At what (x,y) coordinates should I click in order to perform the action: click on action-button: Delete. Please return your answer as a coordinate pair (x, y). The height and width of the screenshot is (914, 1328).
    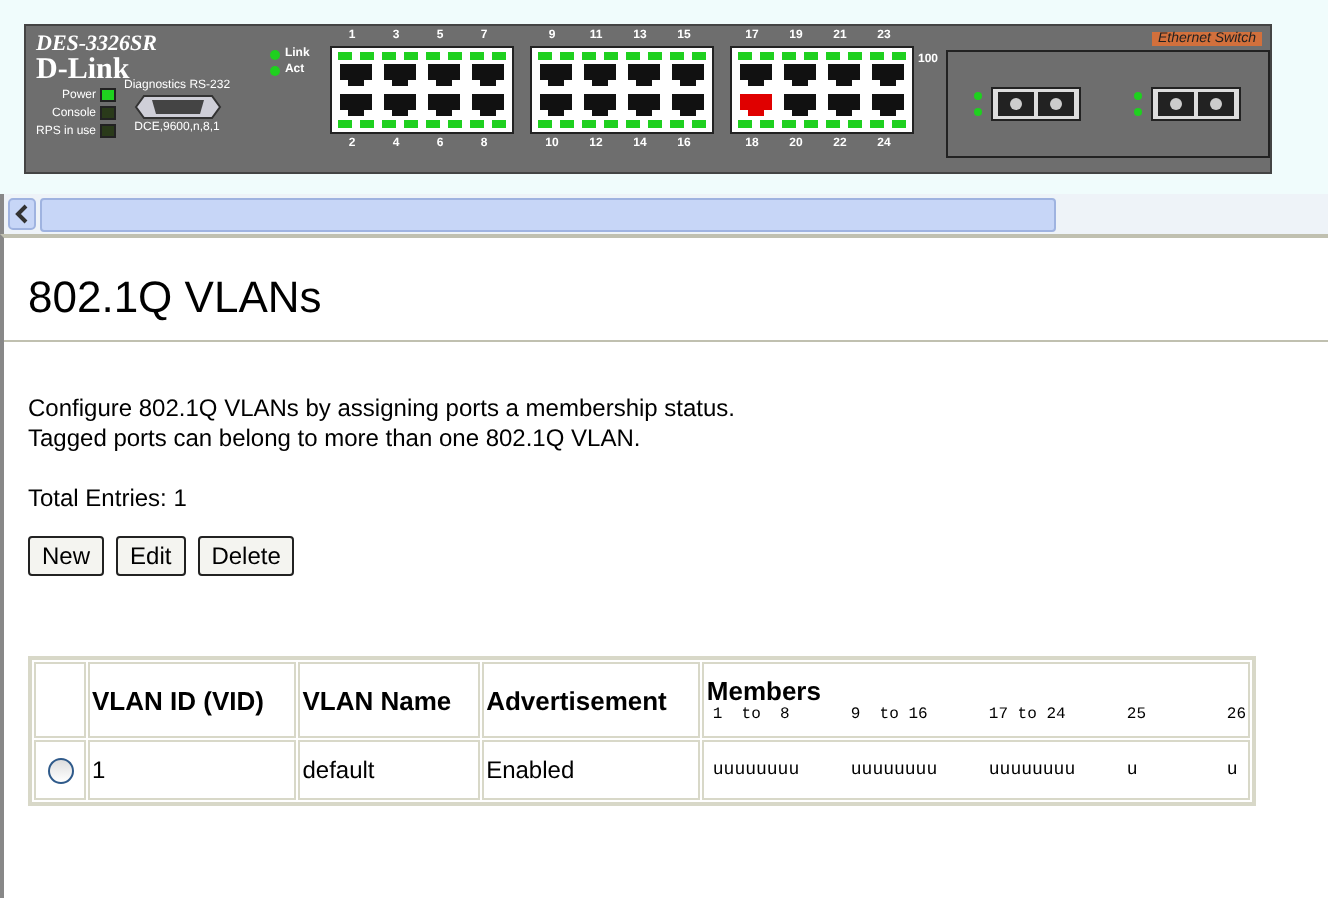
    Looking at the image, I should click on (246, 556).